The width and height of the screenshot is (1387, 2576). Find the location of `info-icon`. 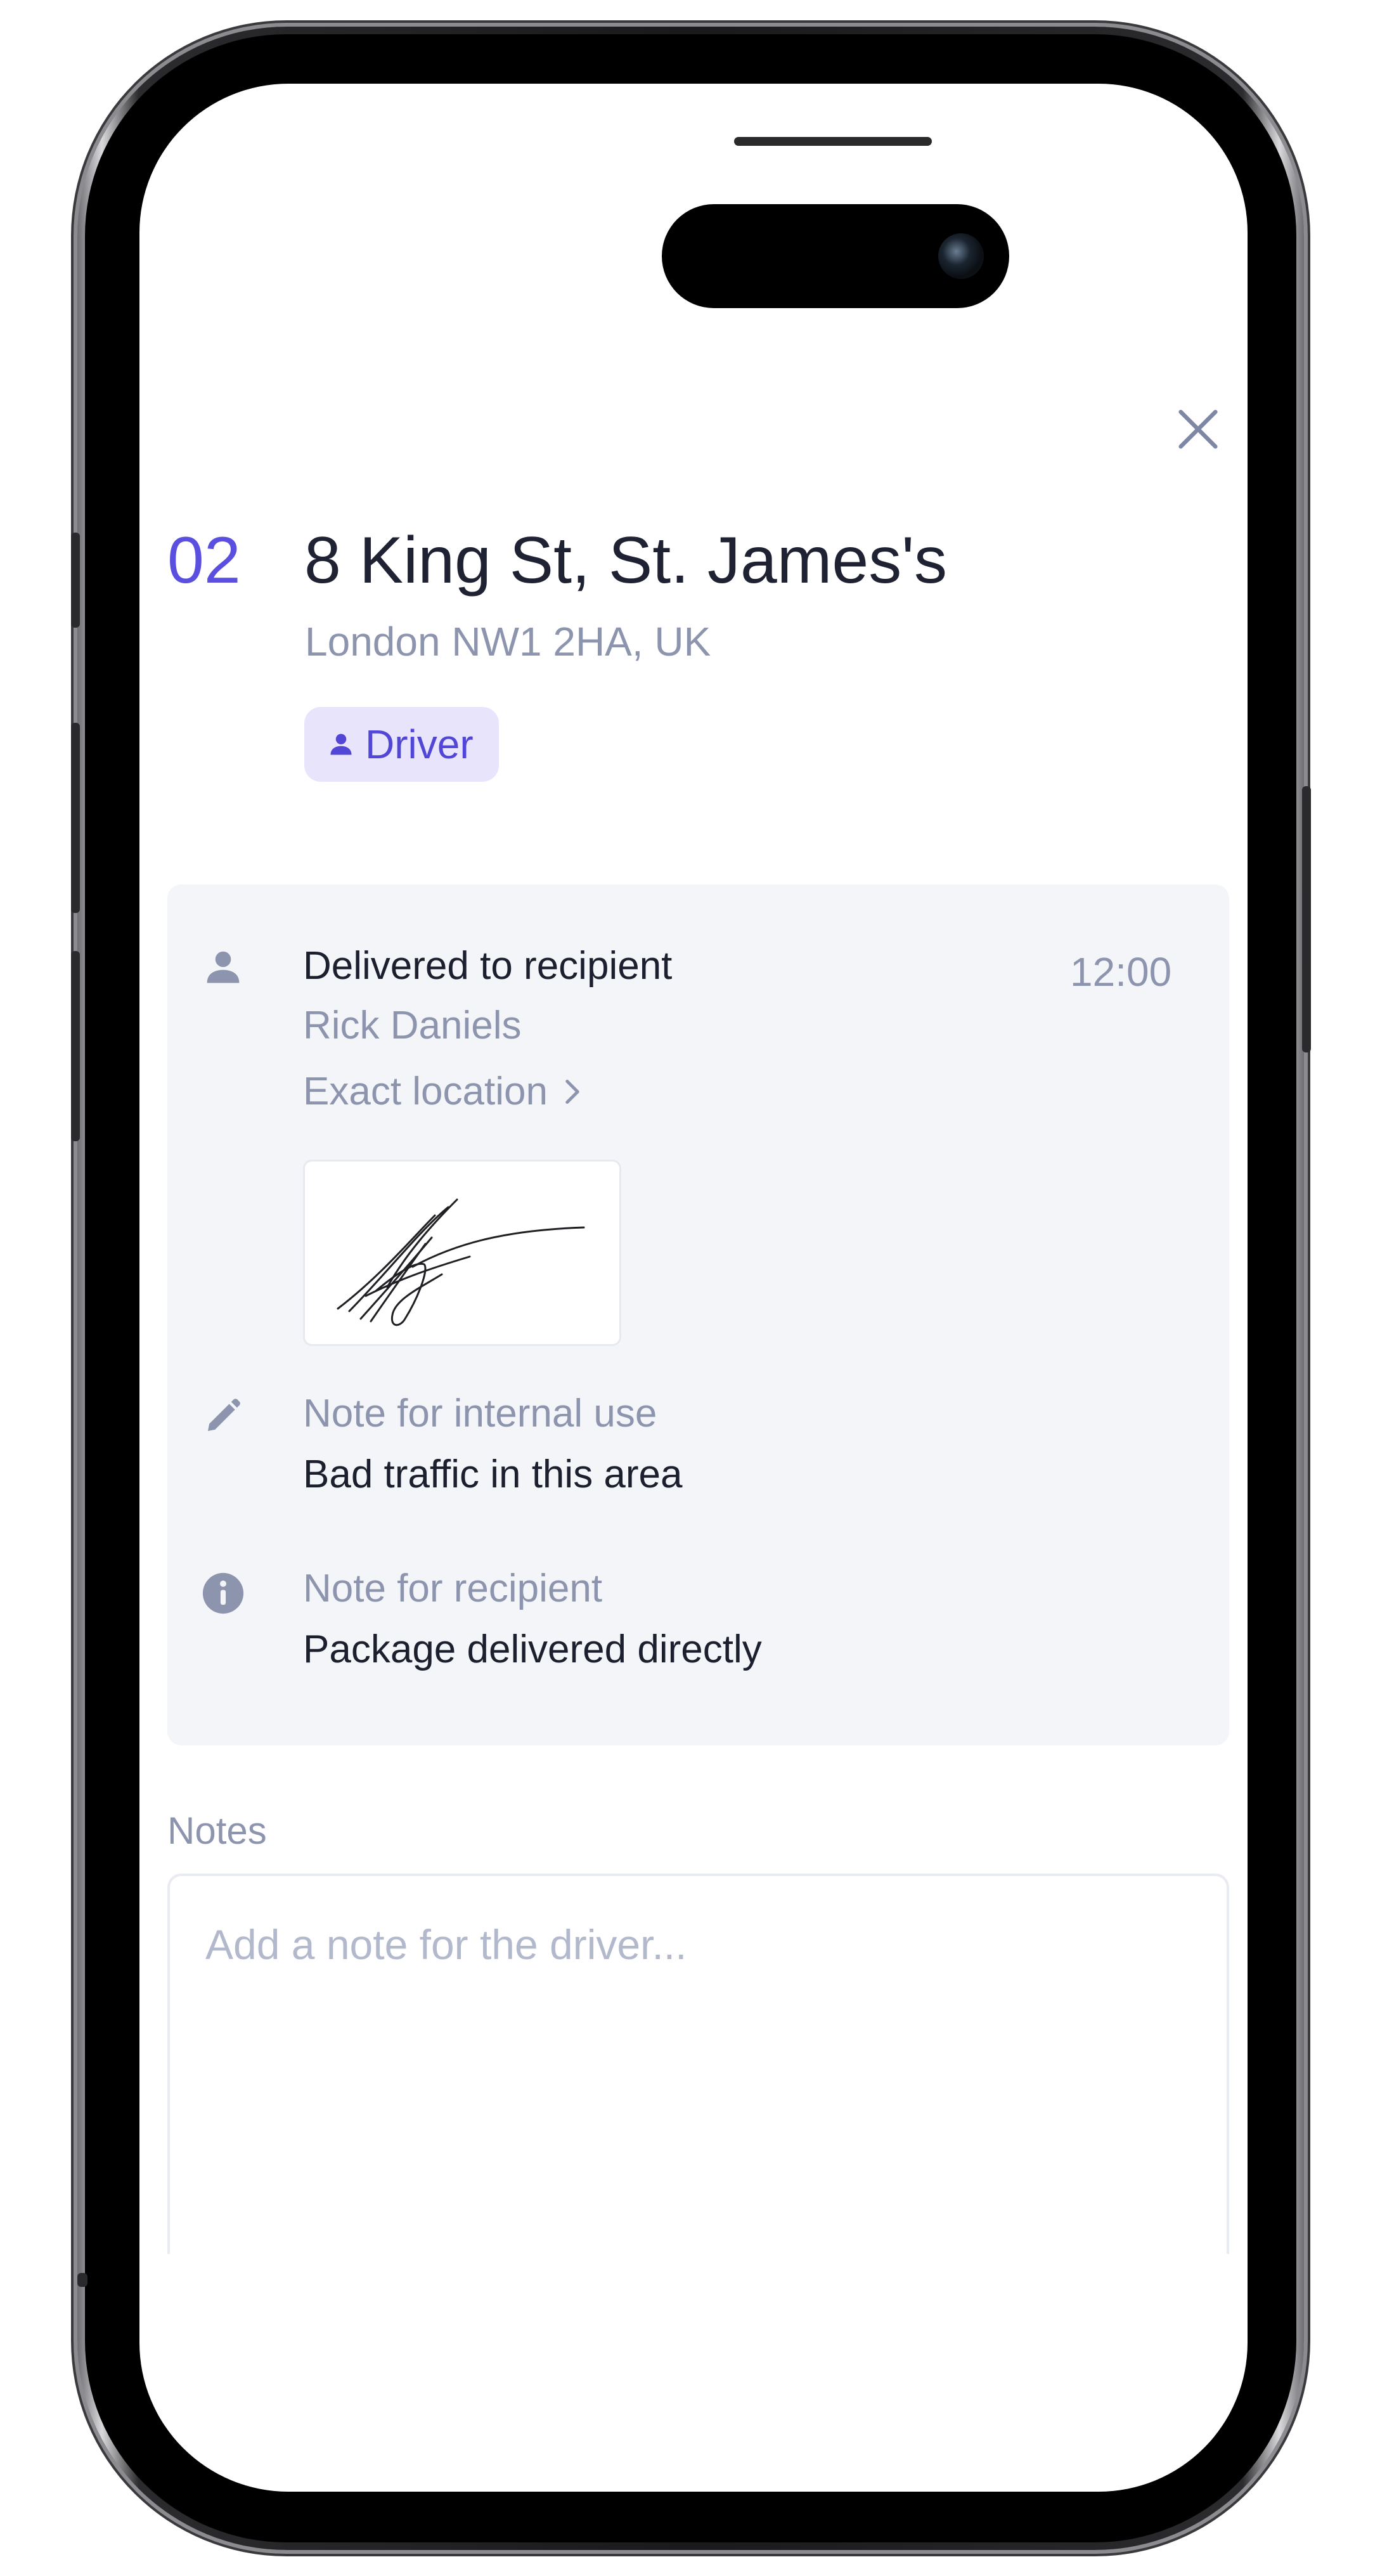

info-icon is located at coordinates (223, 1593).